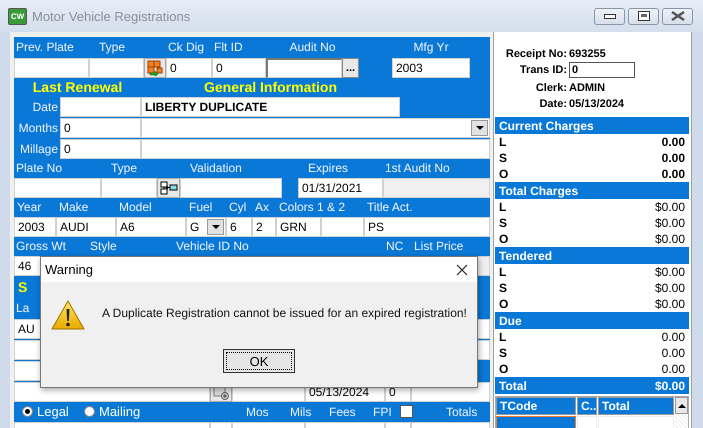 This screenshot has width=703, height=428. I want to click on section-title: S, so click(22, 287).